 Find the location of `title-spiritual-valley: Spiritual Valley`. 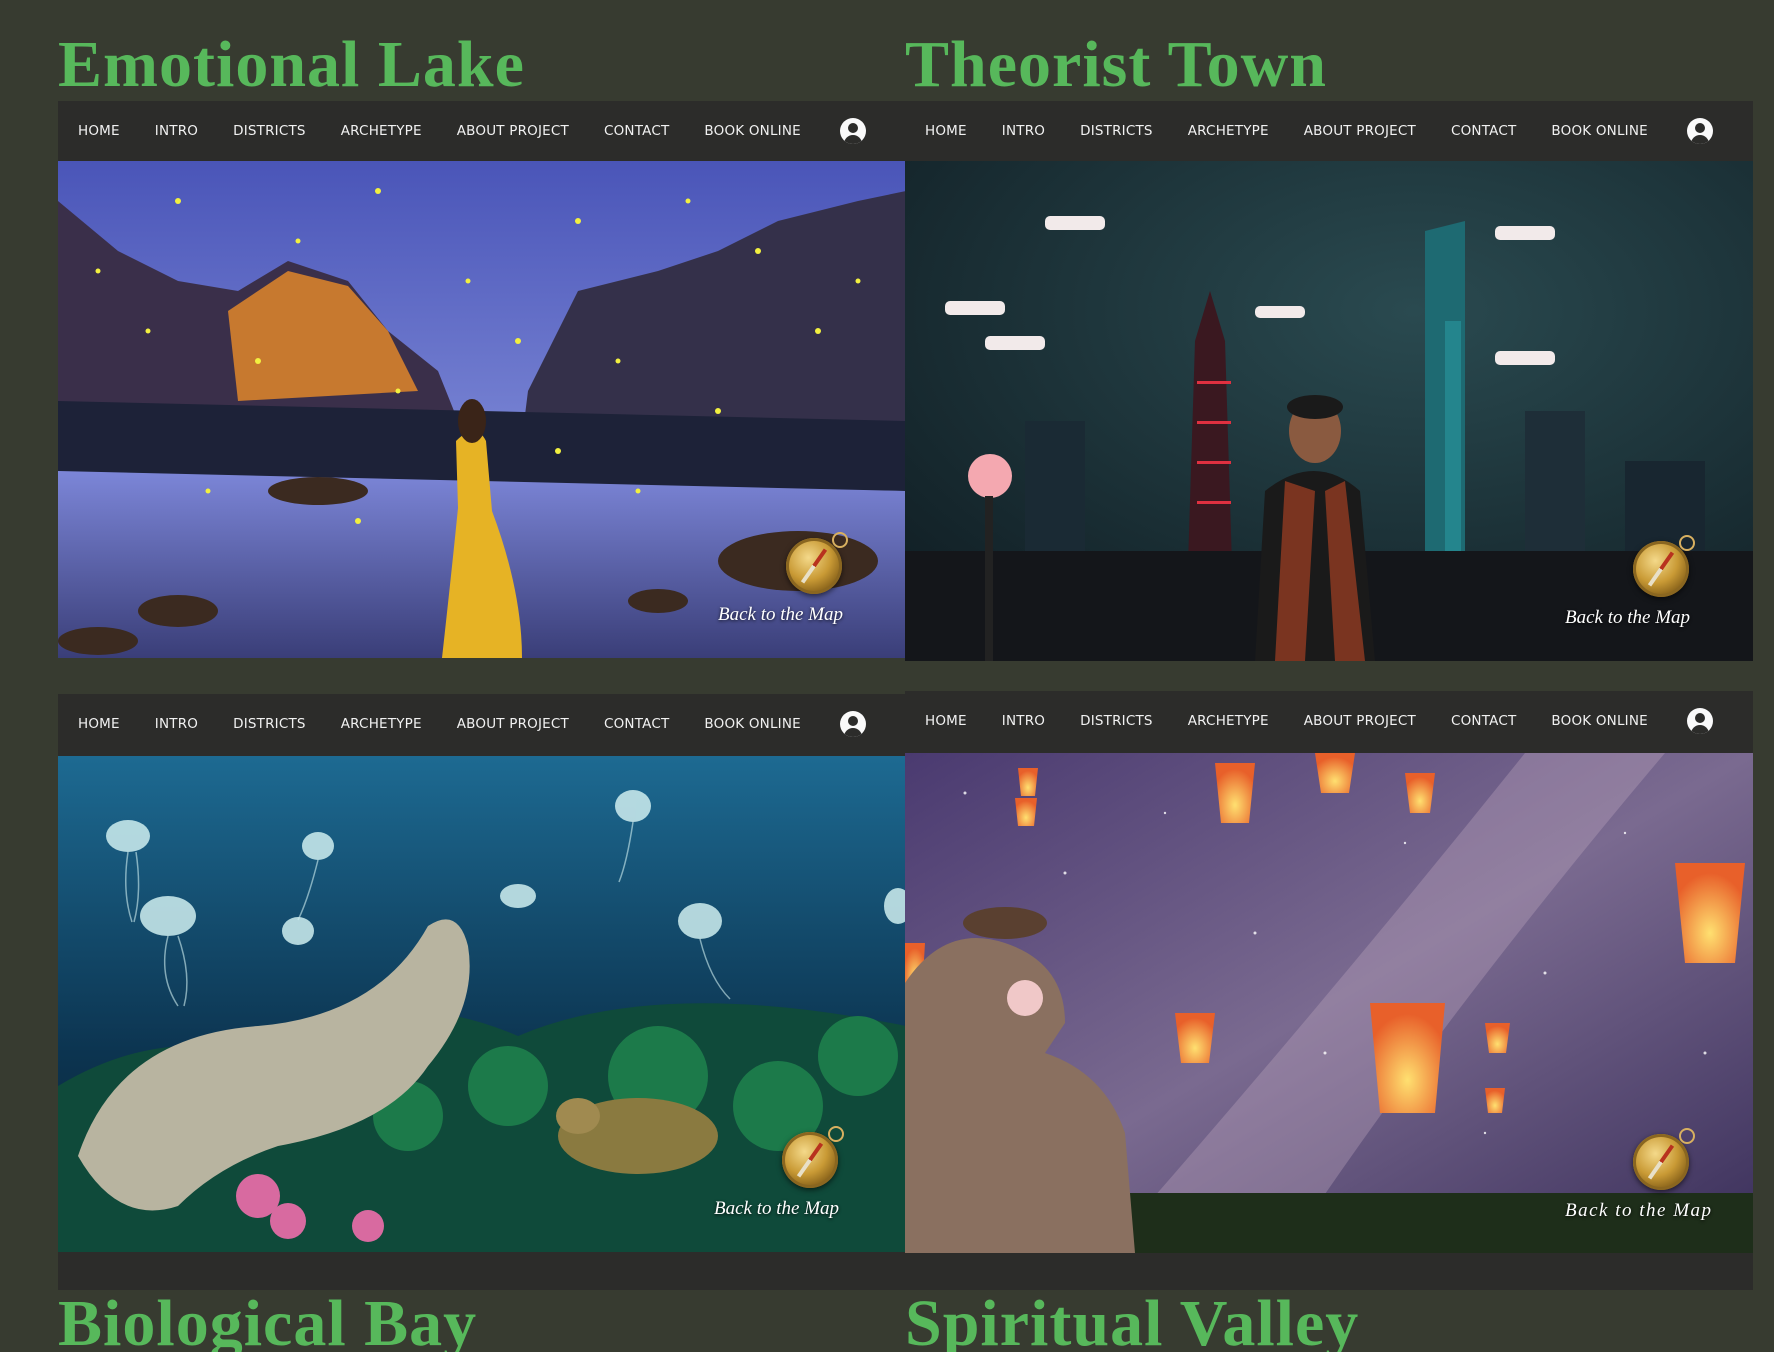

title-spiritual-valley: Spiritual Valley is located at coordinates (1132, 1319).